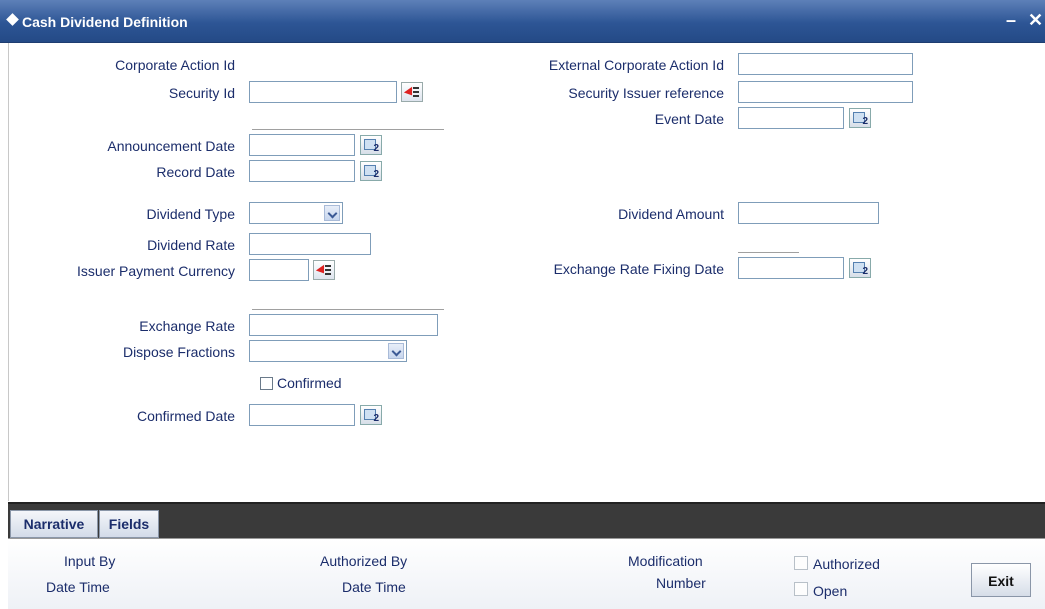  What do you see at coordinates (187, 326) in the screenshot?
I see `exchange-rate-label: Exchange Rate` at bounding box center [187, 326].